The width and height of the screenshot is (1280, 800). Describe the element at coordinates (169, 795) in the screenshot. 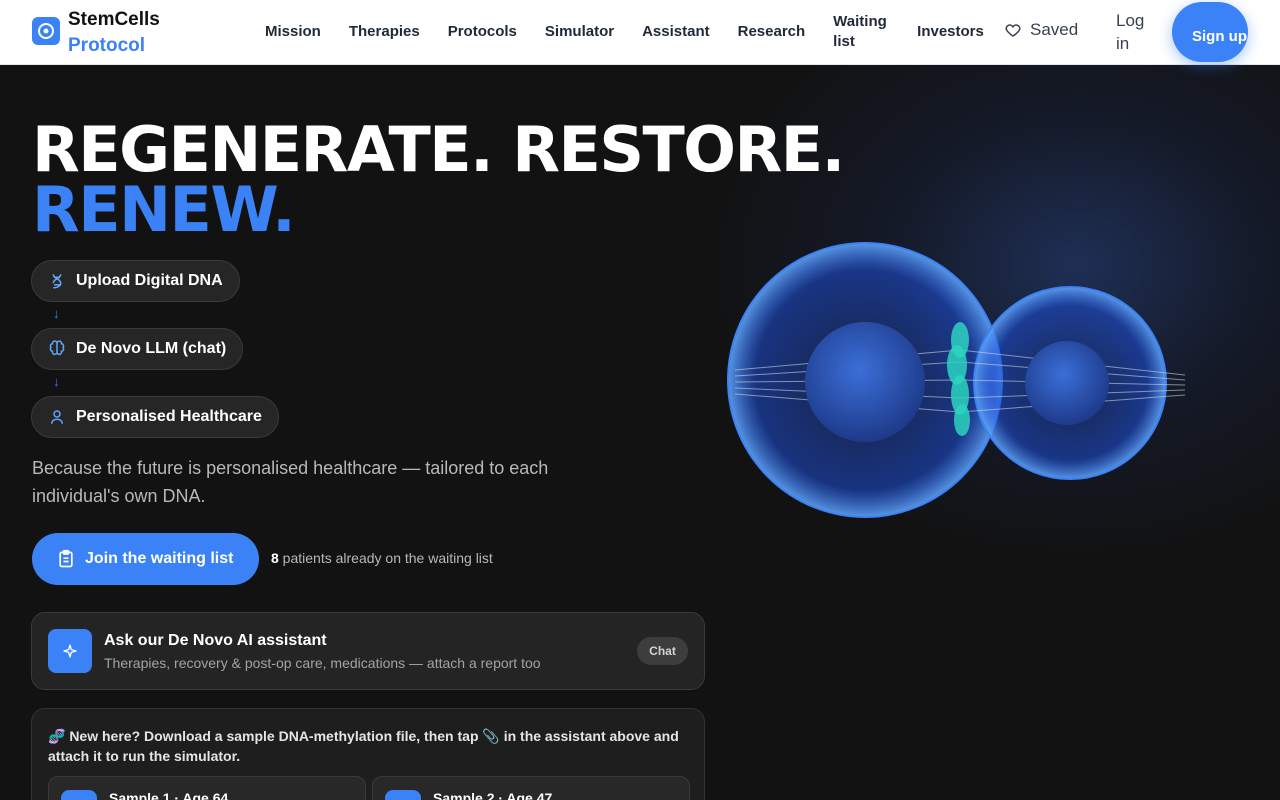

I see `sample-file-1-label: Sample 1 · Age 64` at that location.